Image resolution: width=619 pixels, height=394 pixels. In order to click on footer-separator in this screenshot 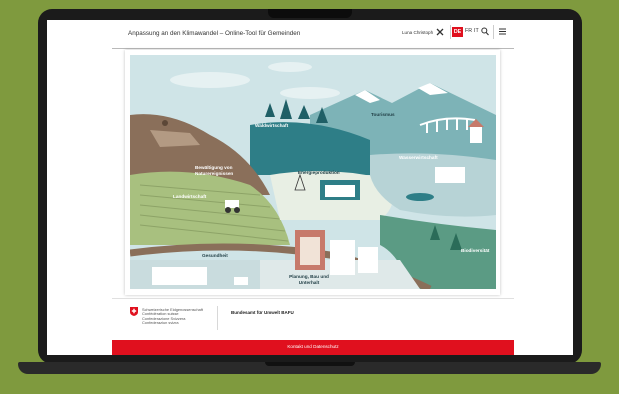, I will do `click(217, 318)`.